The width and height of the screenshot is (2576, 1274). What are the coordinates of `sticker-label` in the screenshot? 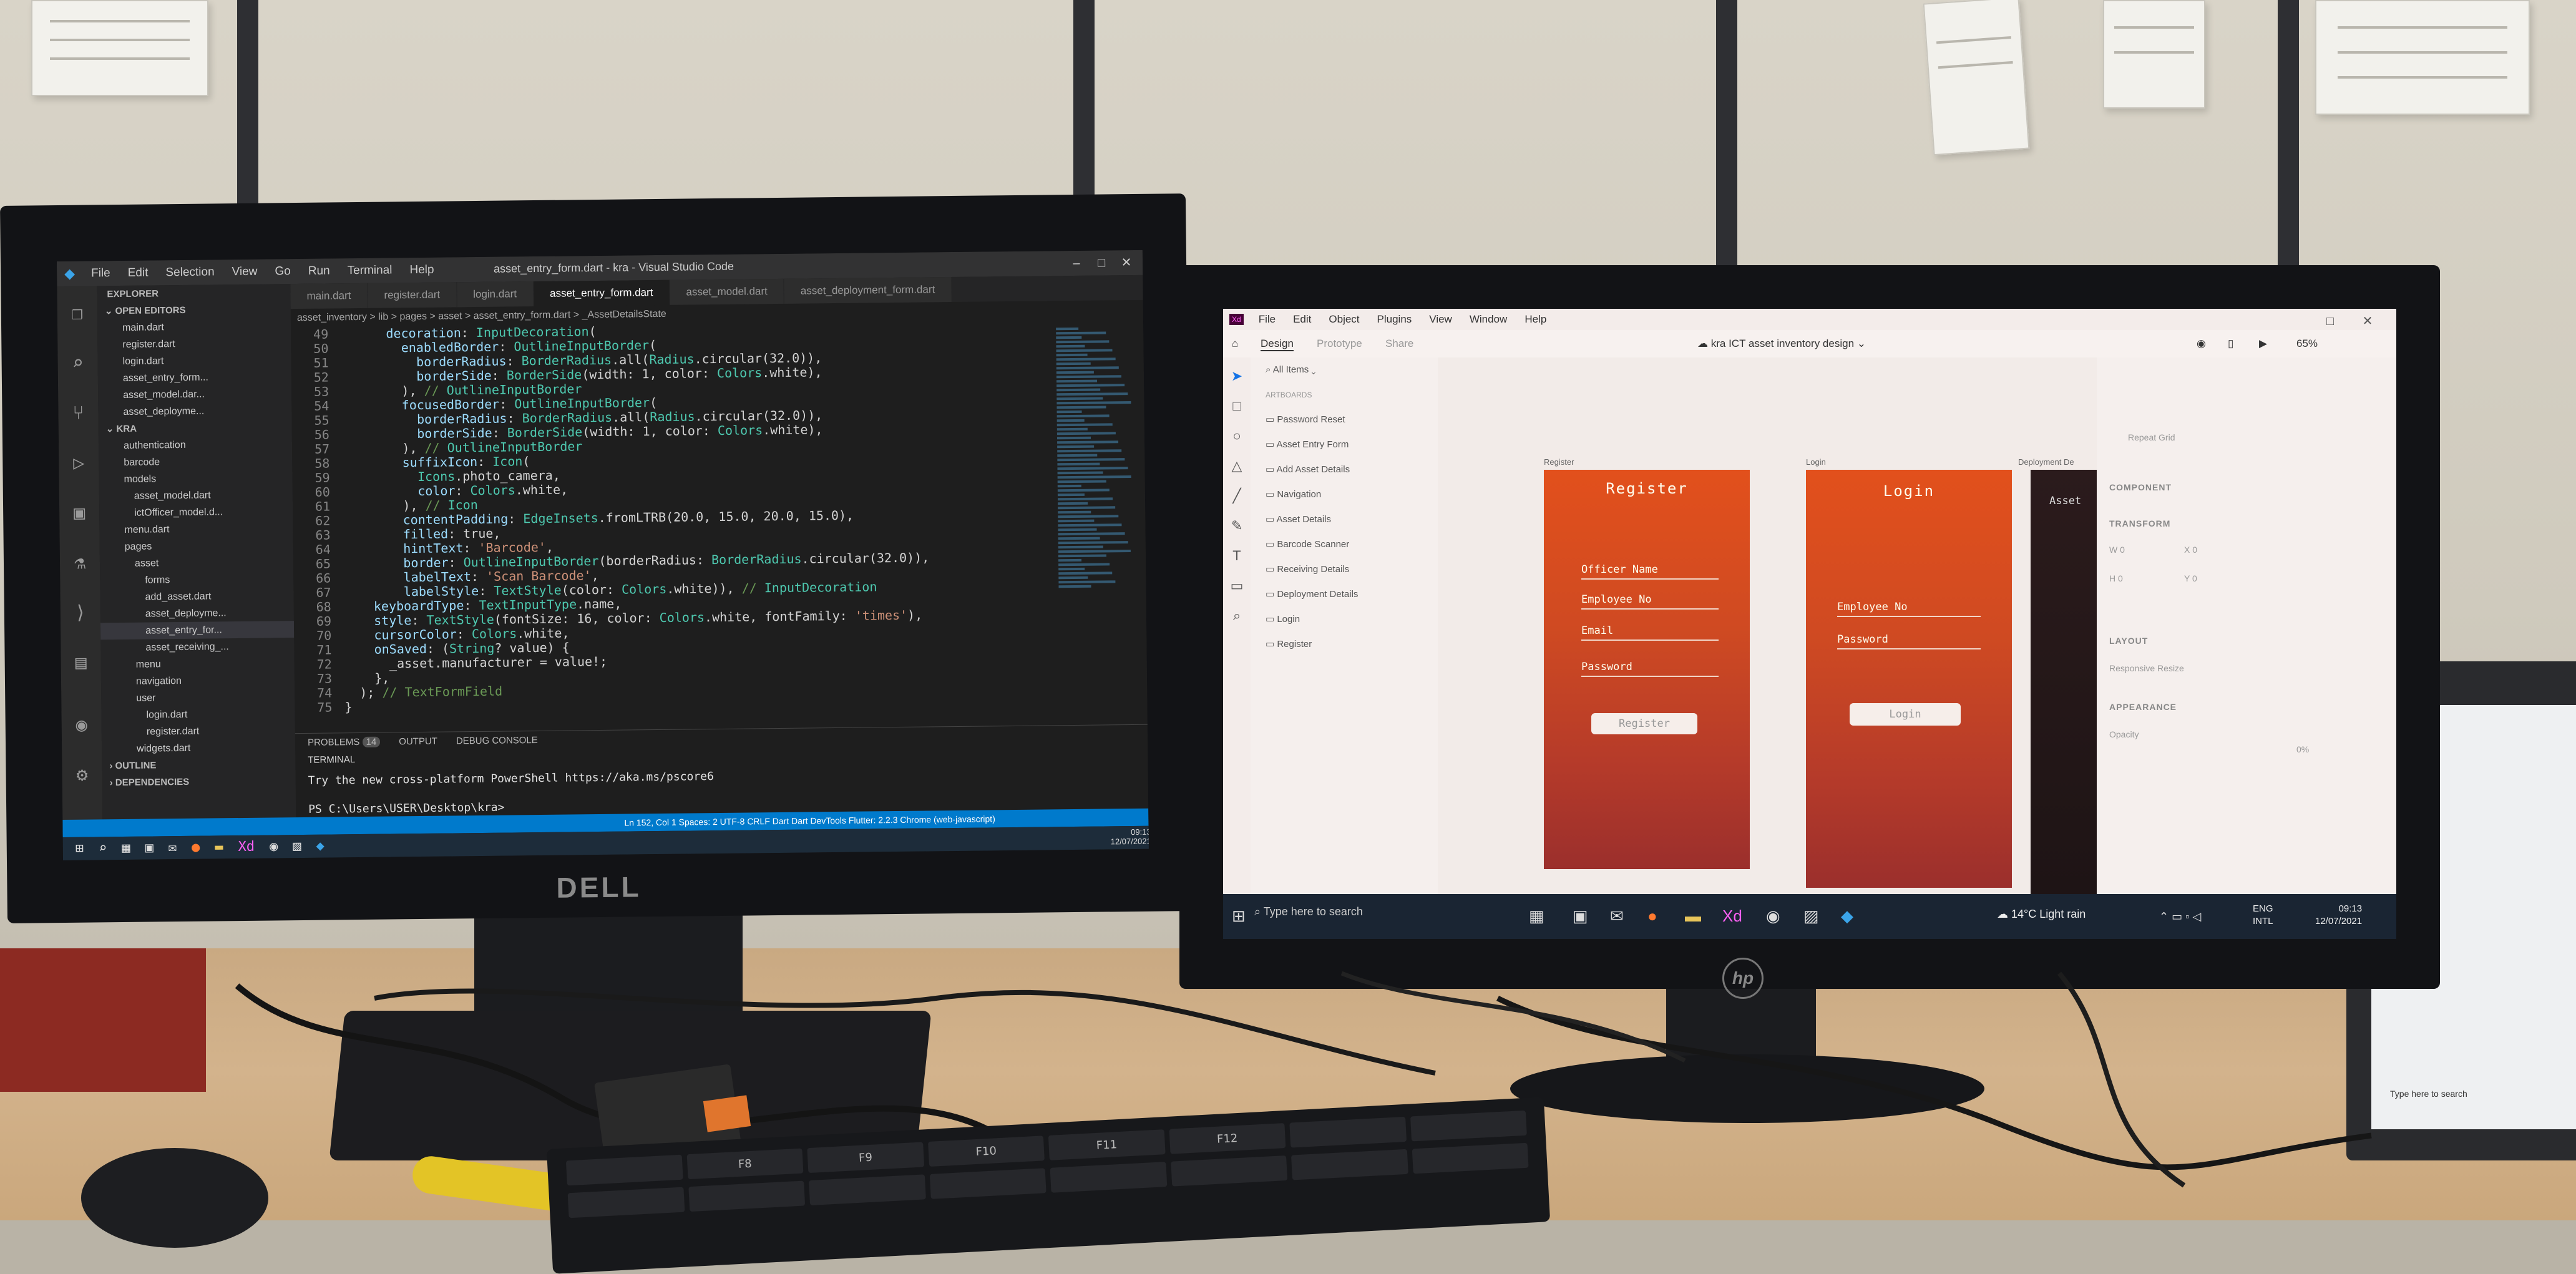 It's located at (727, 1113).